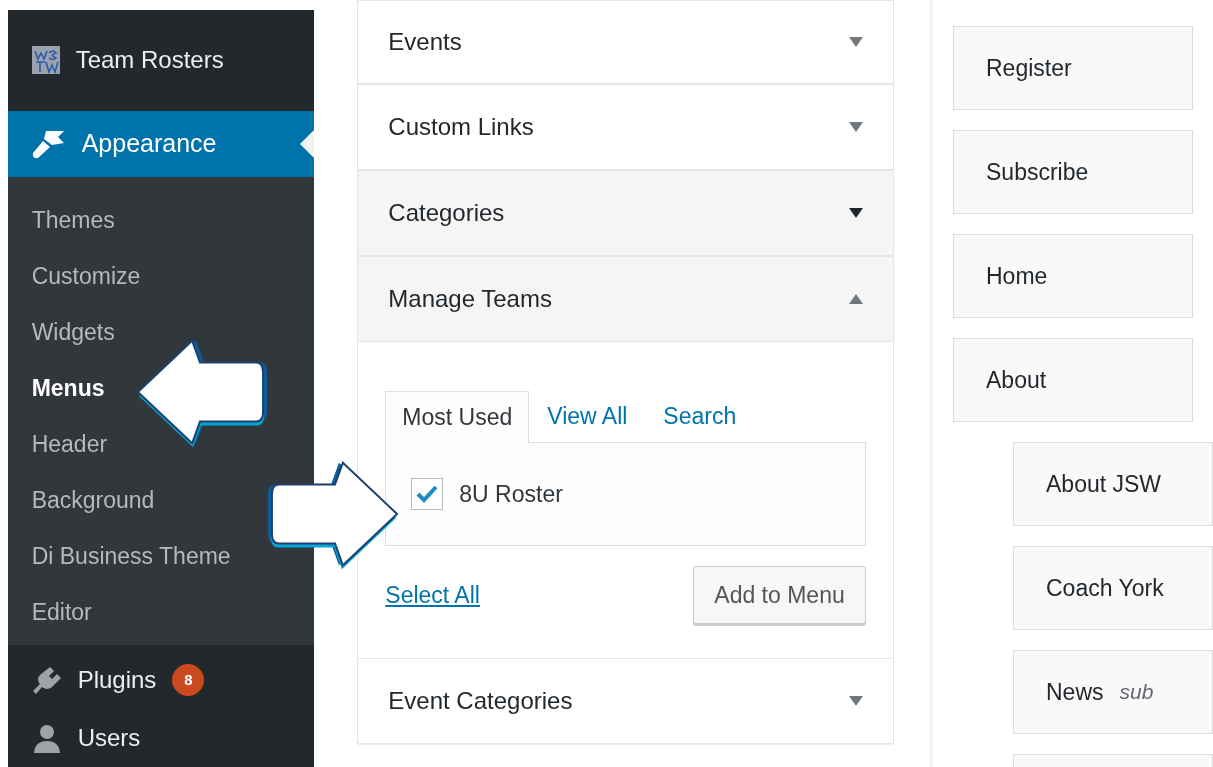 This screenshot has width=1213, height=767. I want to click on submenu-item: Background, so click(93, 500).